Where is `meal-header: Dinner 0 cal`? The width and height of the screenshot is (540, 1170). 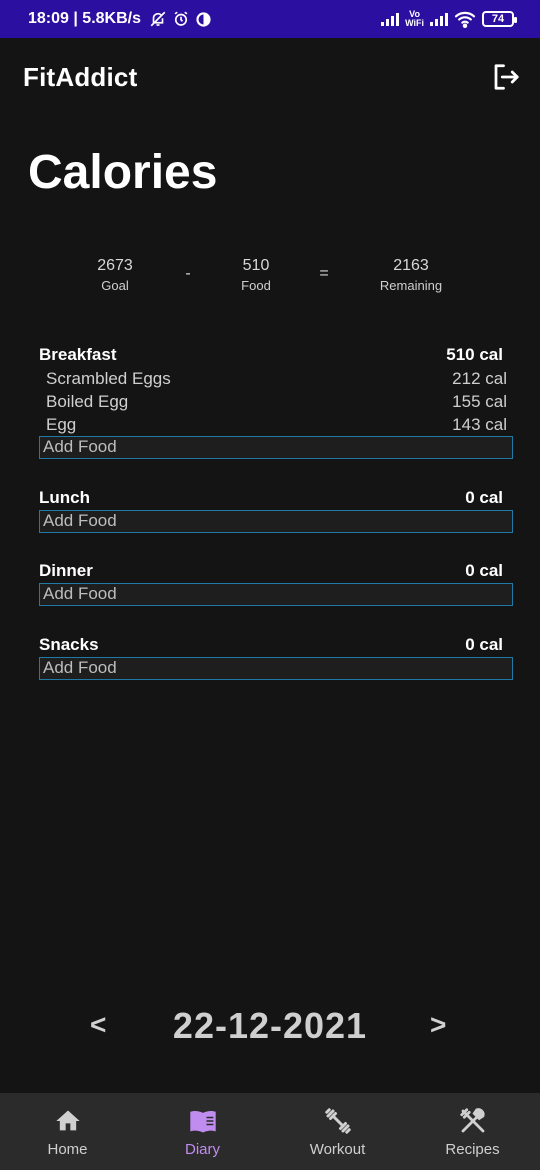
meal-header: Dinner 0 cal is located at coordinates (276, 571).